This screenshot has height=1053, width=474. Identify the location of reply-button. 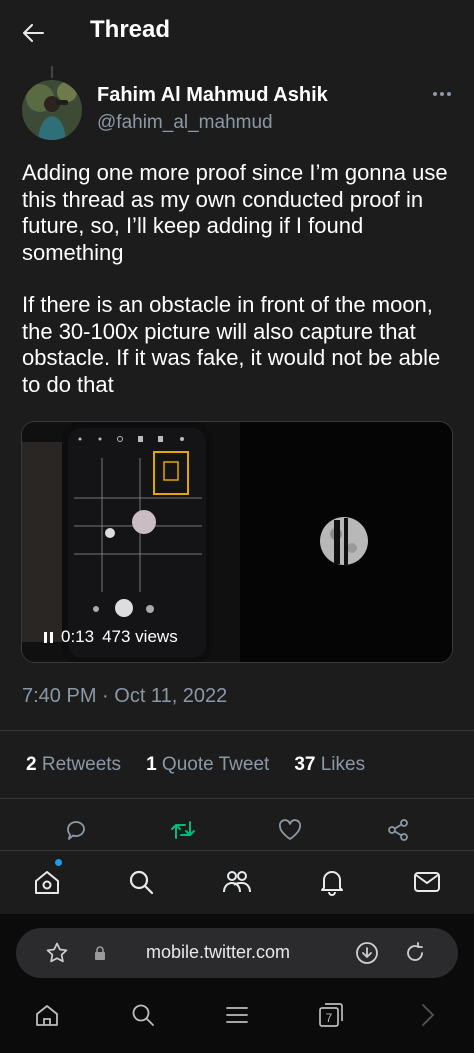
(76, 830).